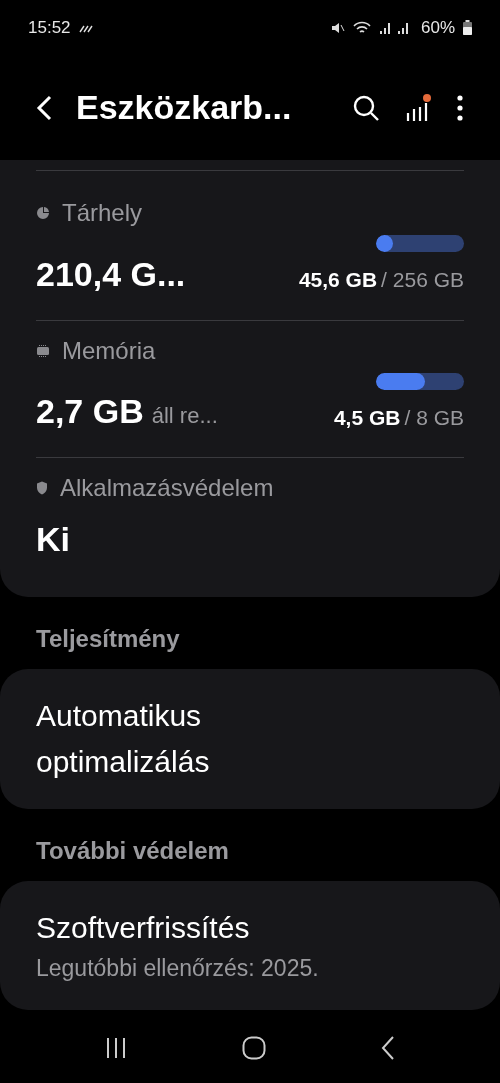 The height and width of the screenshot is (1083, 500). What do you see at coordinates (422, 280) in the screenshot?
I see `total-amount: / 256 GB` at bounding box center [422, 280].